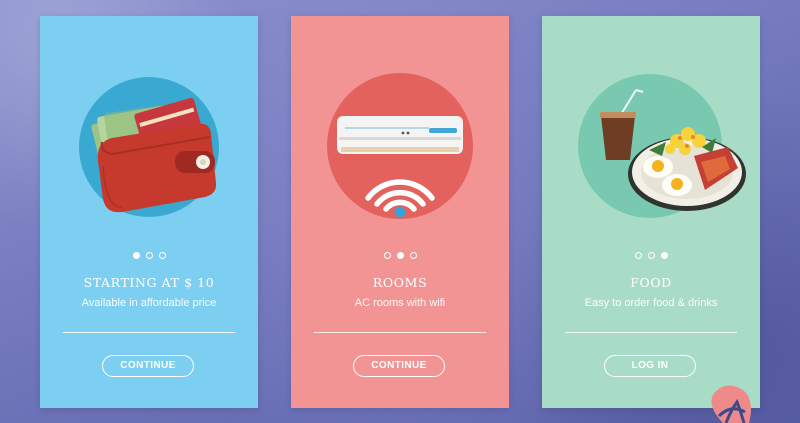 The width and height of the screenshot is (800, 423). What do you see at coordinates (149, 147) in the screenshot?
I see `wallet-illustration` at bounding box center [149, 147].